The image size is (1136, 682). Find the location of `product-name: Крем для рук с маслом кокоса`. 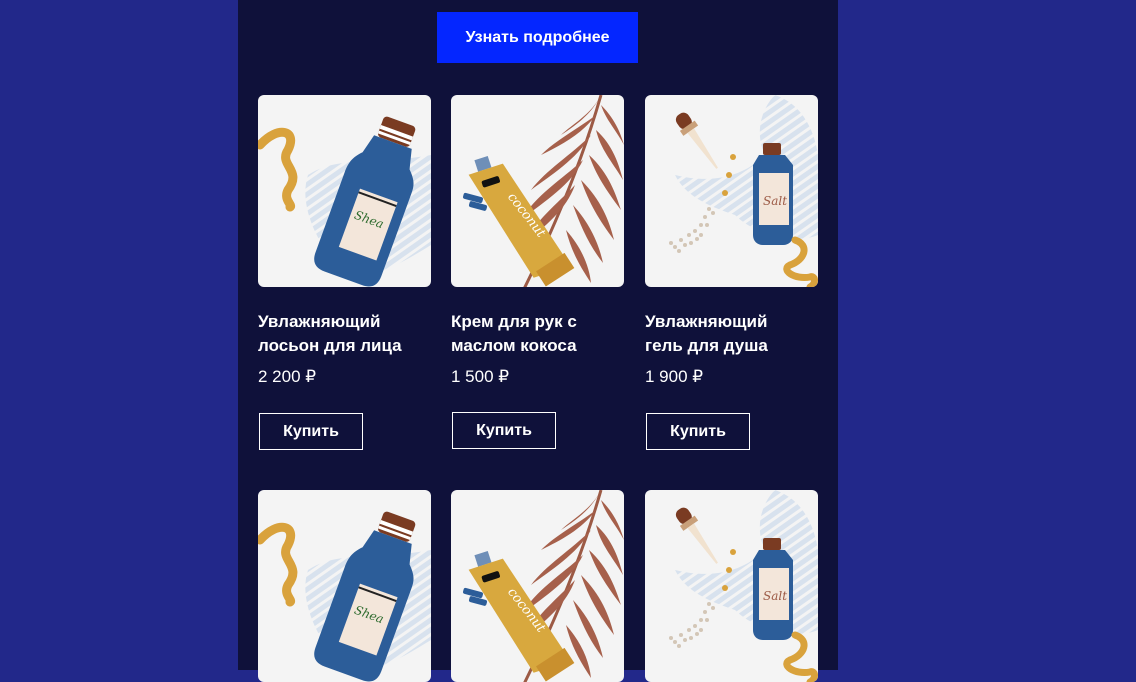

product-name: Крем для рук с маслом кокоса is located at coordinates (514, 333).